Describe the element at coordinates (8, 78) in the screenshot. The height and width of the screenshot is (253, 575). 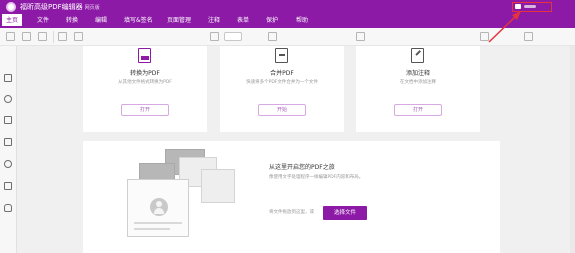
I see `bookmark-icon` at that location.